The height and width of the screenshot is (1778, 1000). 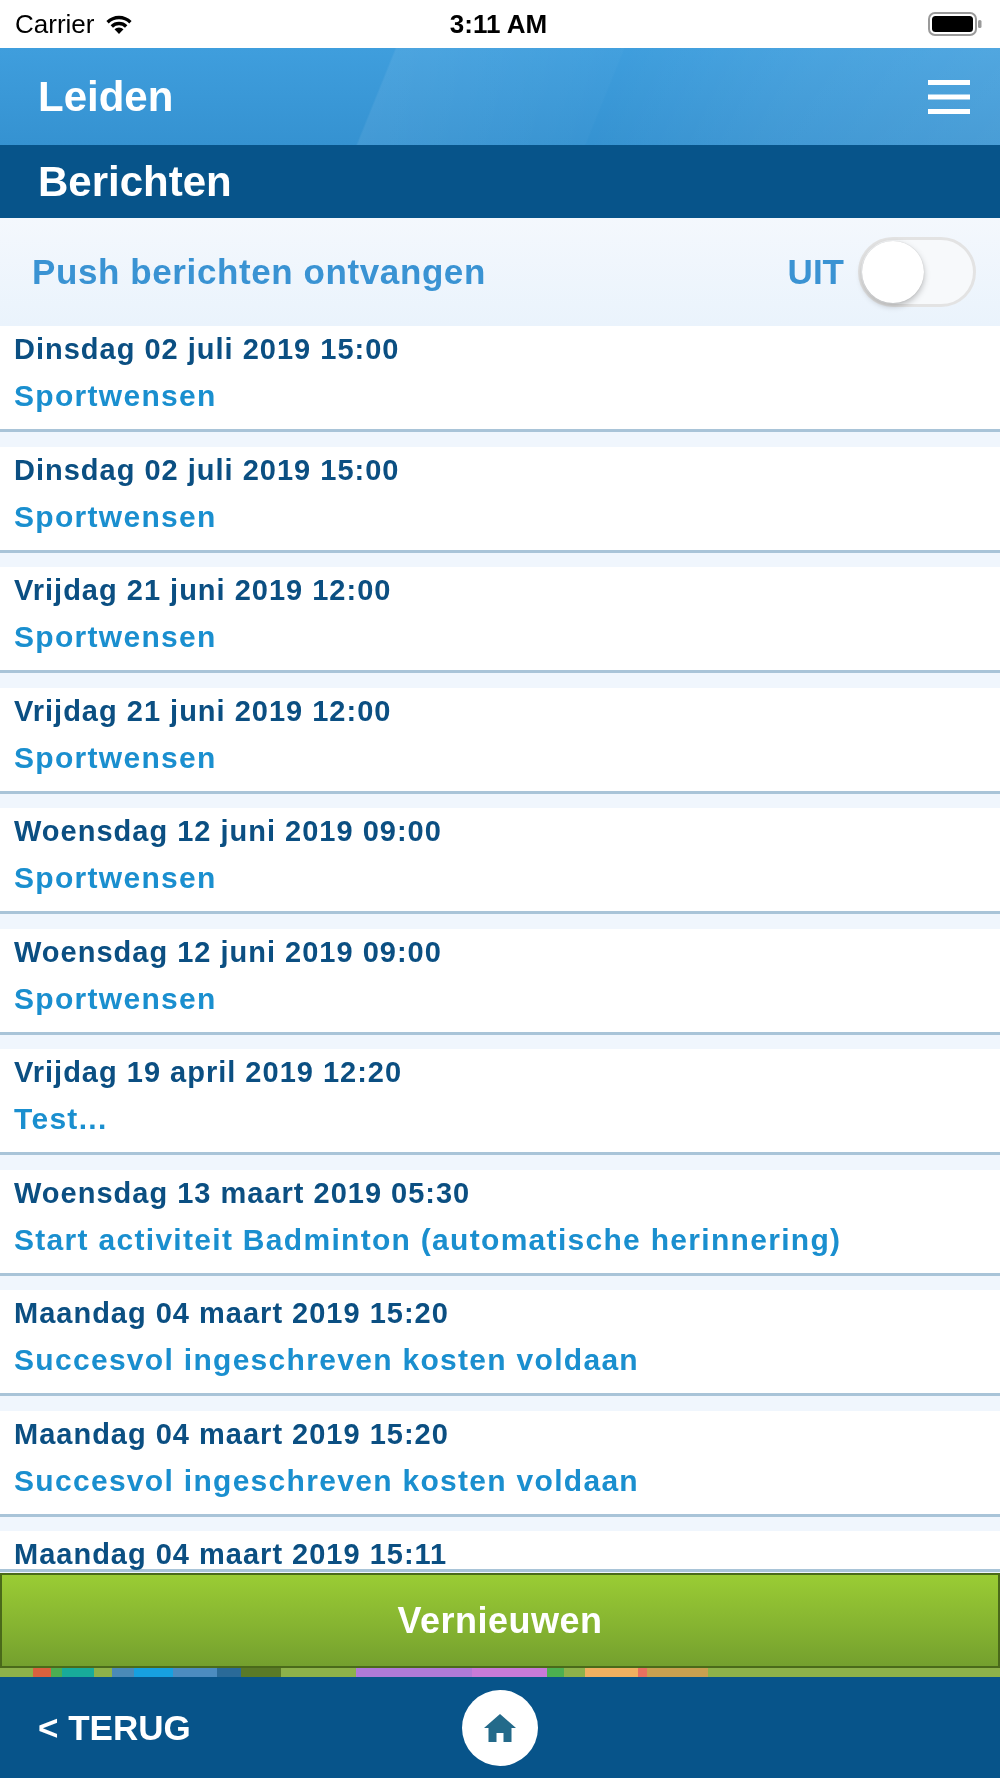 What do you see at coordinates (209, 1072) in the screenshot?
I see `message-date: Vrijdag 19 april 2019 12:20` at bounding box center [209, 1072].